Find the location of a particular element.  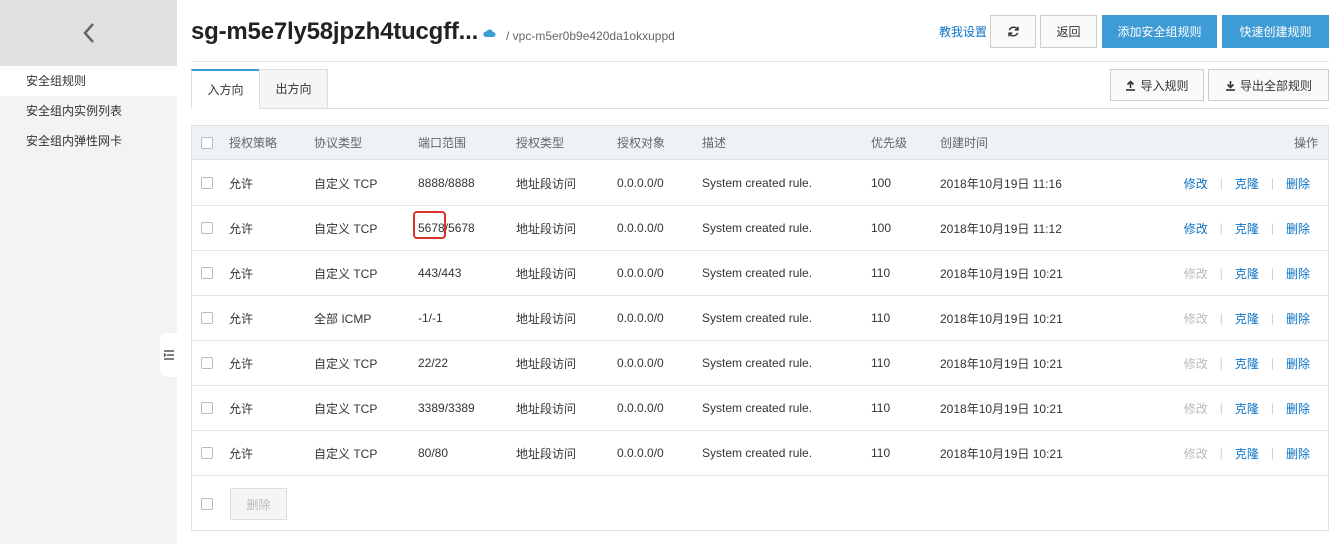

cell-port: 22/22 is located at coordinates (433, 363).